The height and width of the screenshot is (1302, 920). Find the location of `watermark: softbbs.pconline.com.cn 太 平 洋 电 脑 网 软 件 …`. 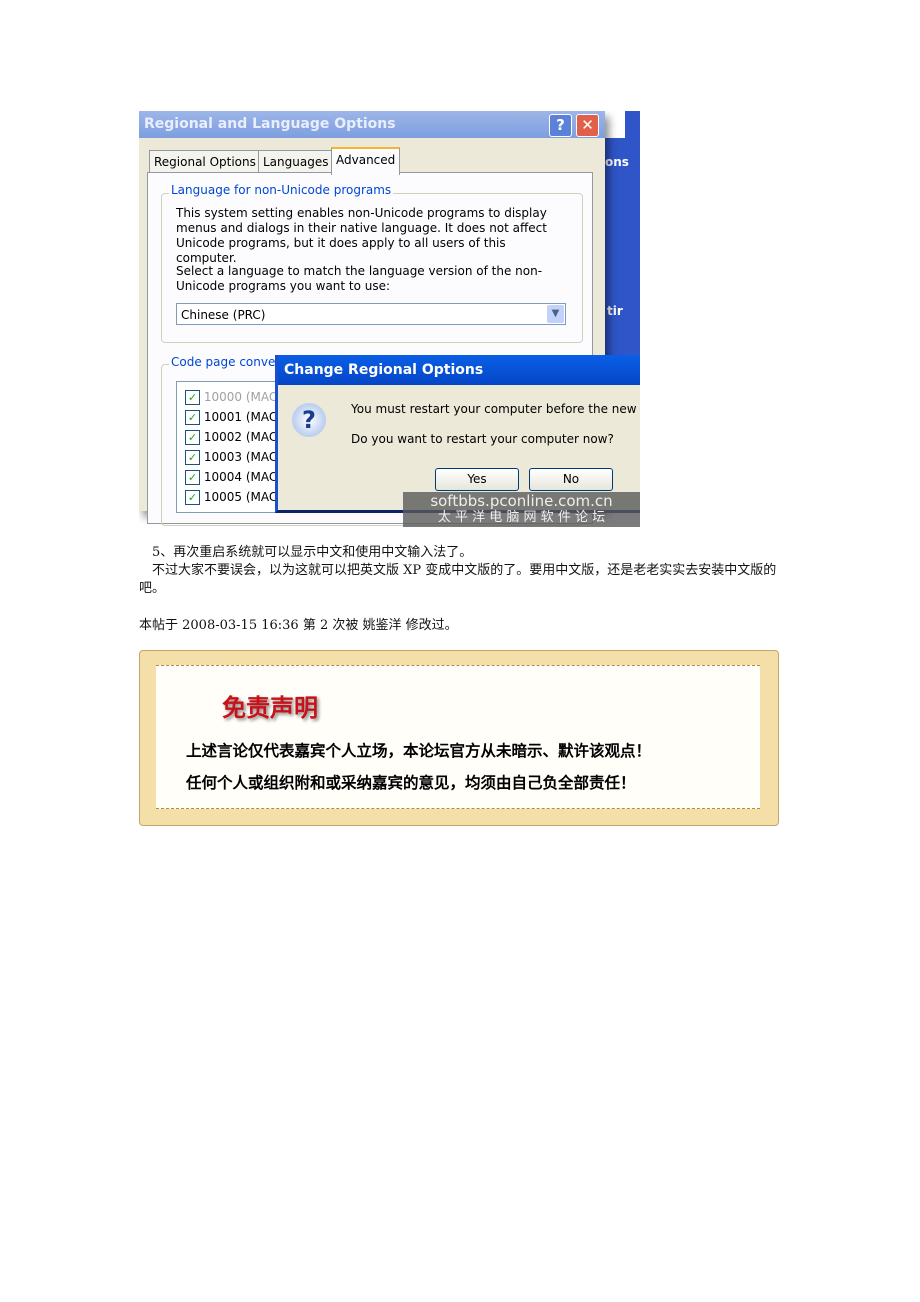

watermark: softbbs.pconline.com.cn 太 平 洋 电 脑 网 软 件 … is located at coordinates (521, 509).